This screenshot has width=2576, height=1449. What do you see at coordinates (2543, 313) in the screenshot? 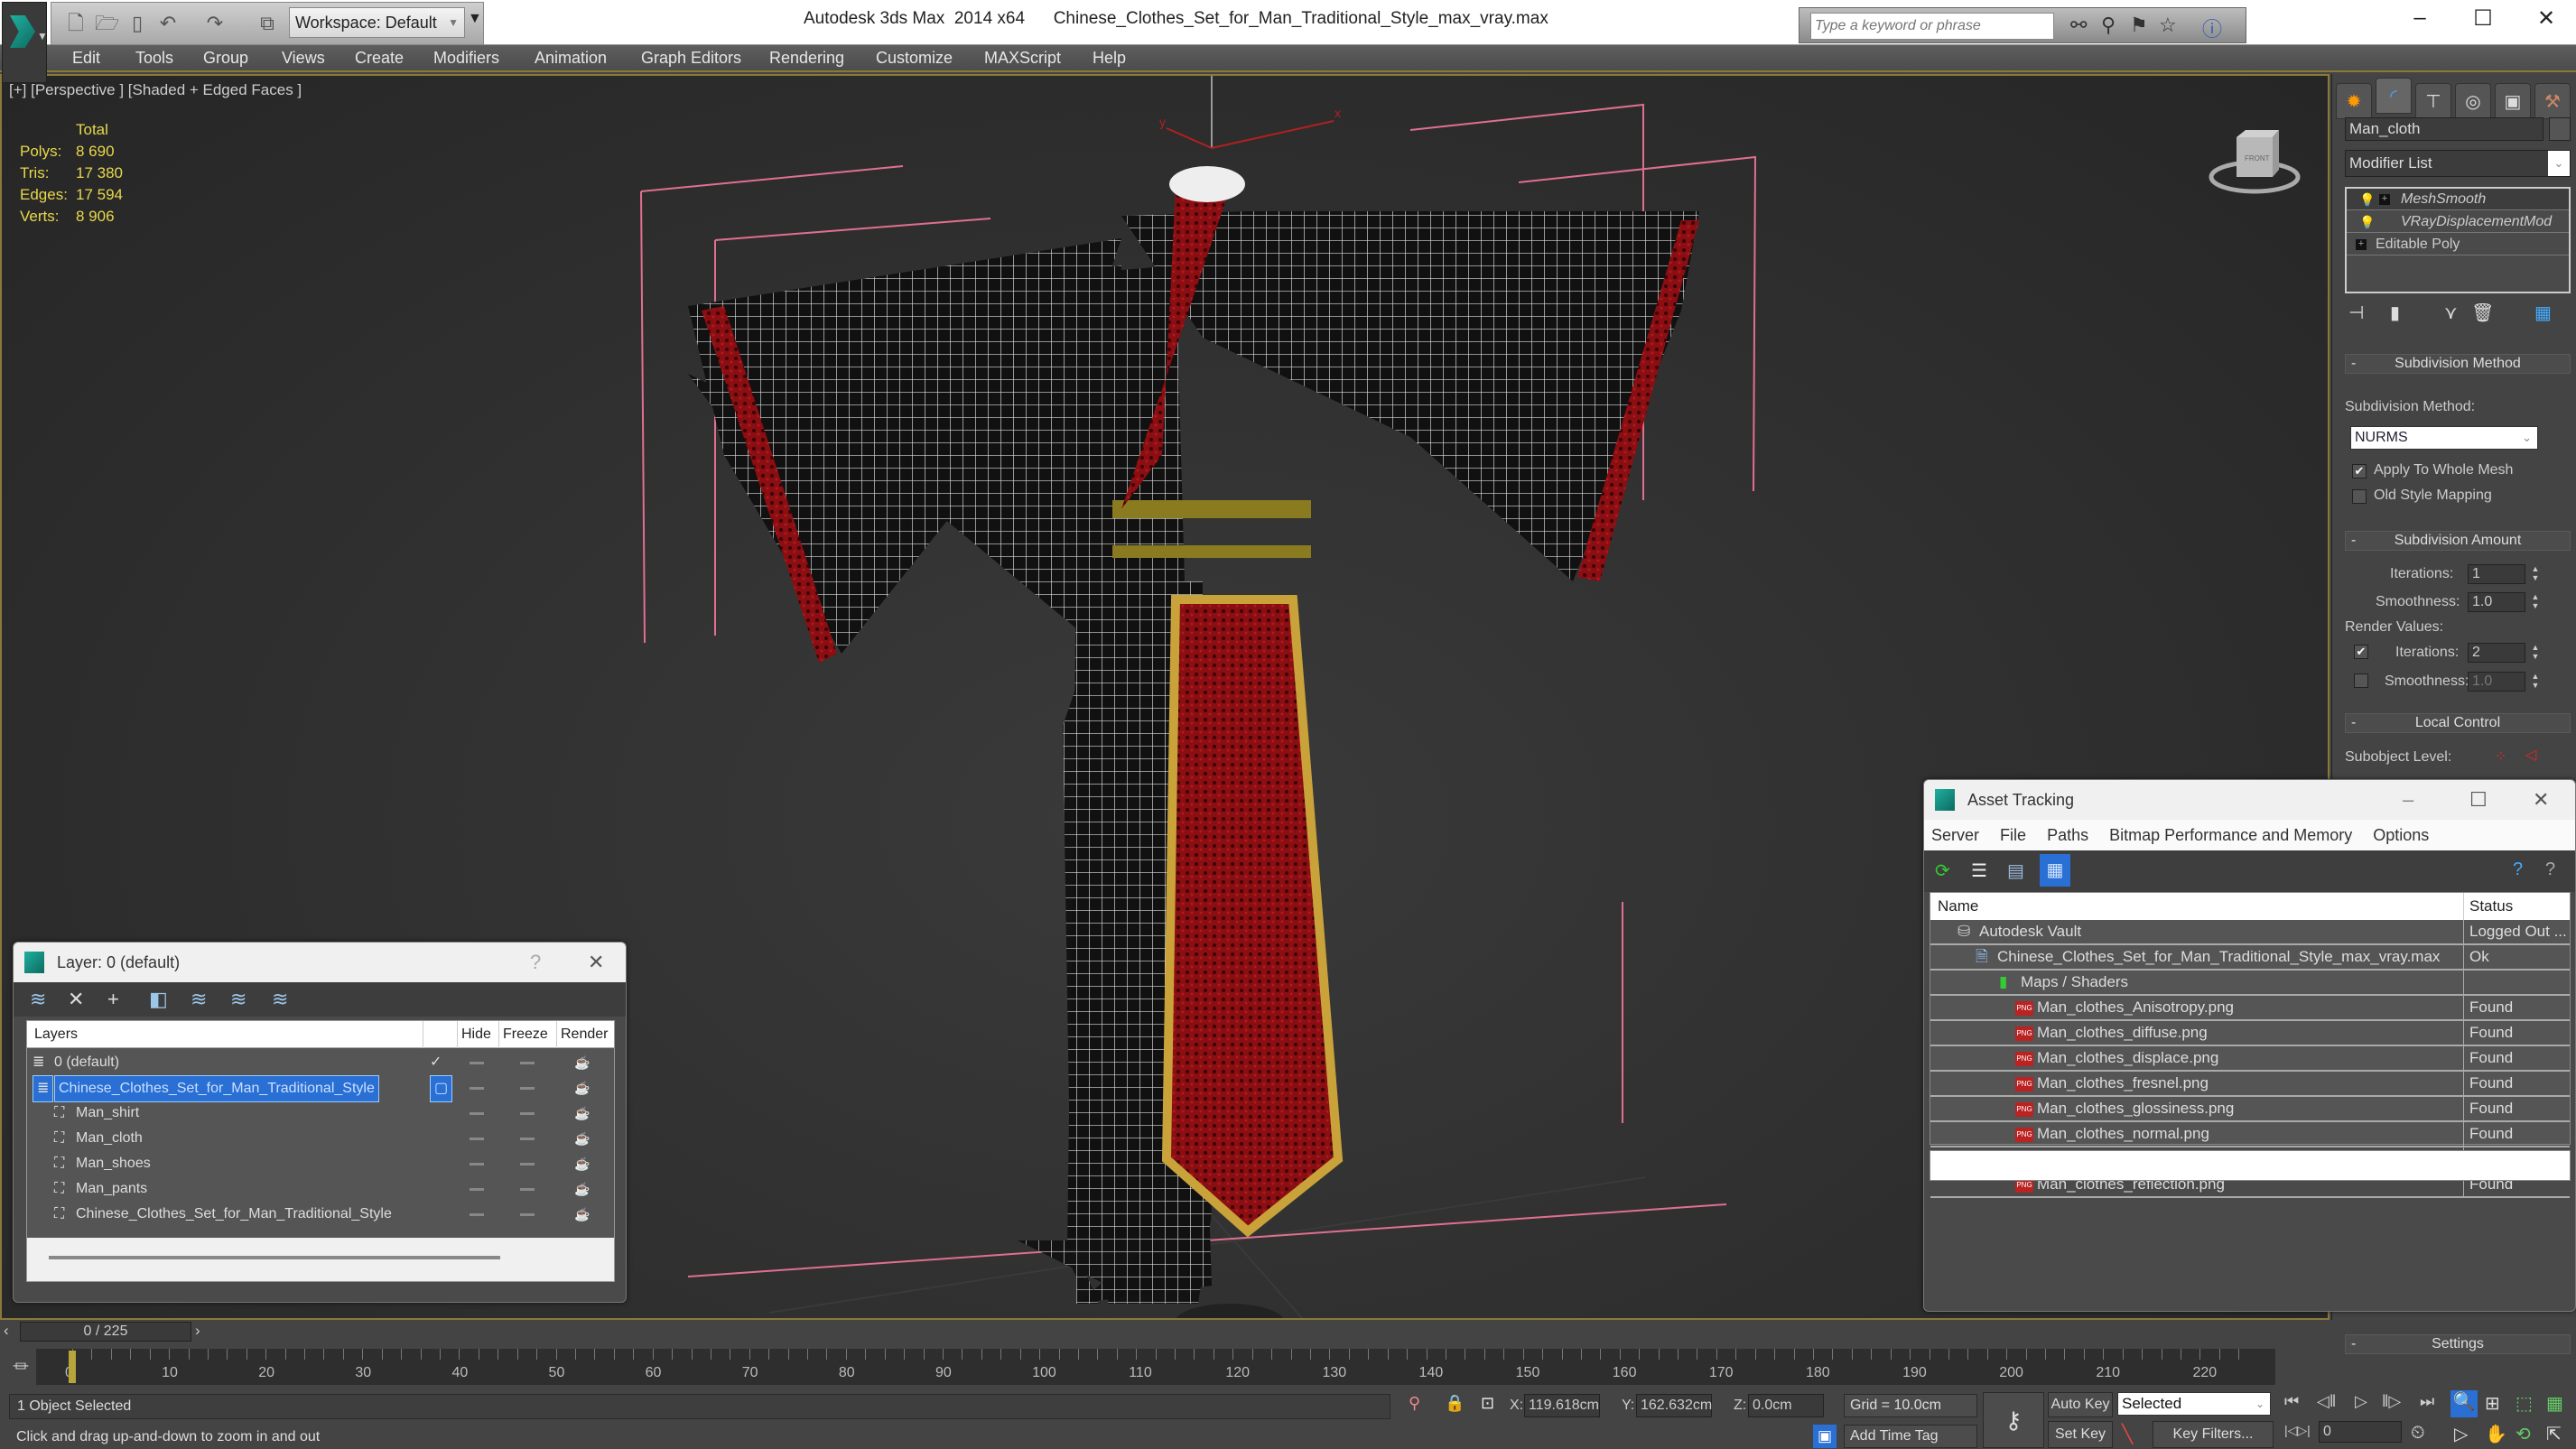
I see `configure-modifier-sets-icon: ▦` at bounding box center [2543, 313].